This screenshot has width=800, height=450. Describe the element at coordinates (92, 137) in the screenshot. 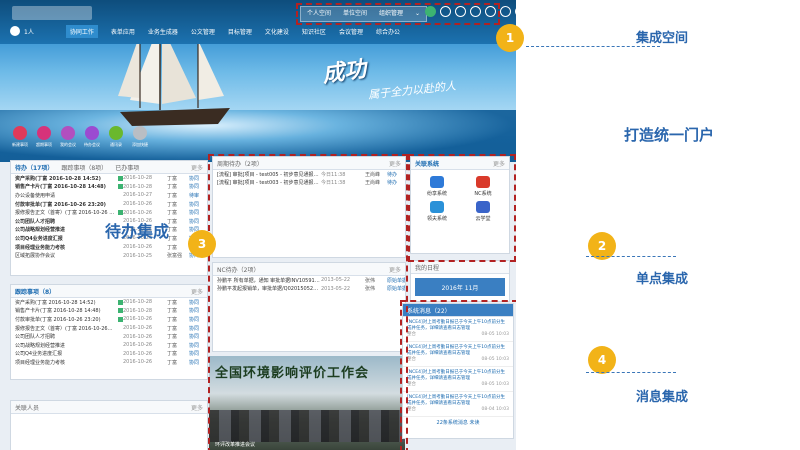

I see `quick-action-3: 待办会议` at that location.